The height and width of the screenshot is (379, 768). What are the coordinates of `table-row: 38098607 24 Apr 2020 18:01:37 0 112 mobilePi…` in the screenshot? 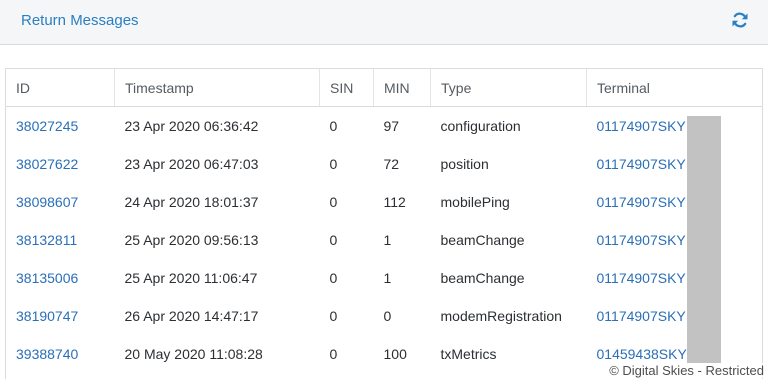 It's located at (384, 202).